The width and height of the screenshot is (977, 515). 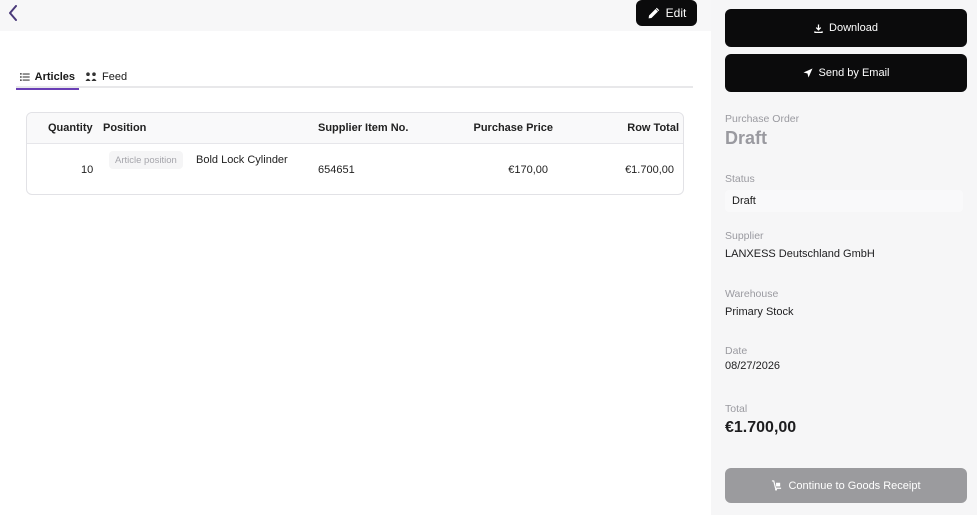 What do you see at coordinates (762, 119) in the screenshot?
I see `purchase-order-label: Purchase Order` at bounding box center [762, 119].